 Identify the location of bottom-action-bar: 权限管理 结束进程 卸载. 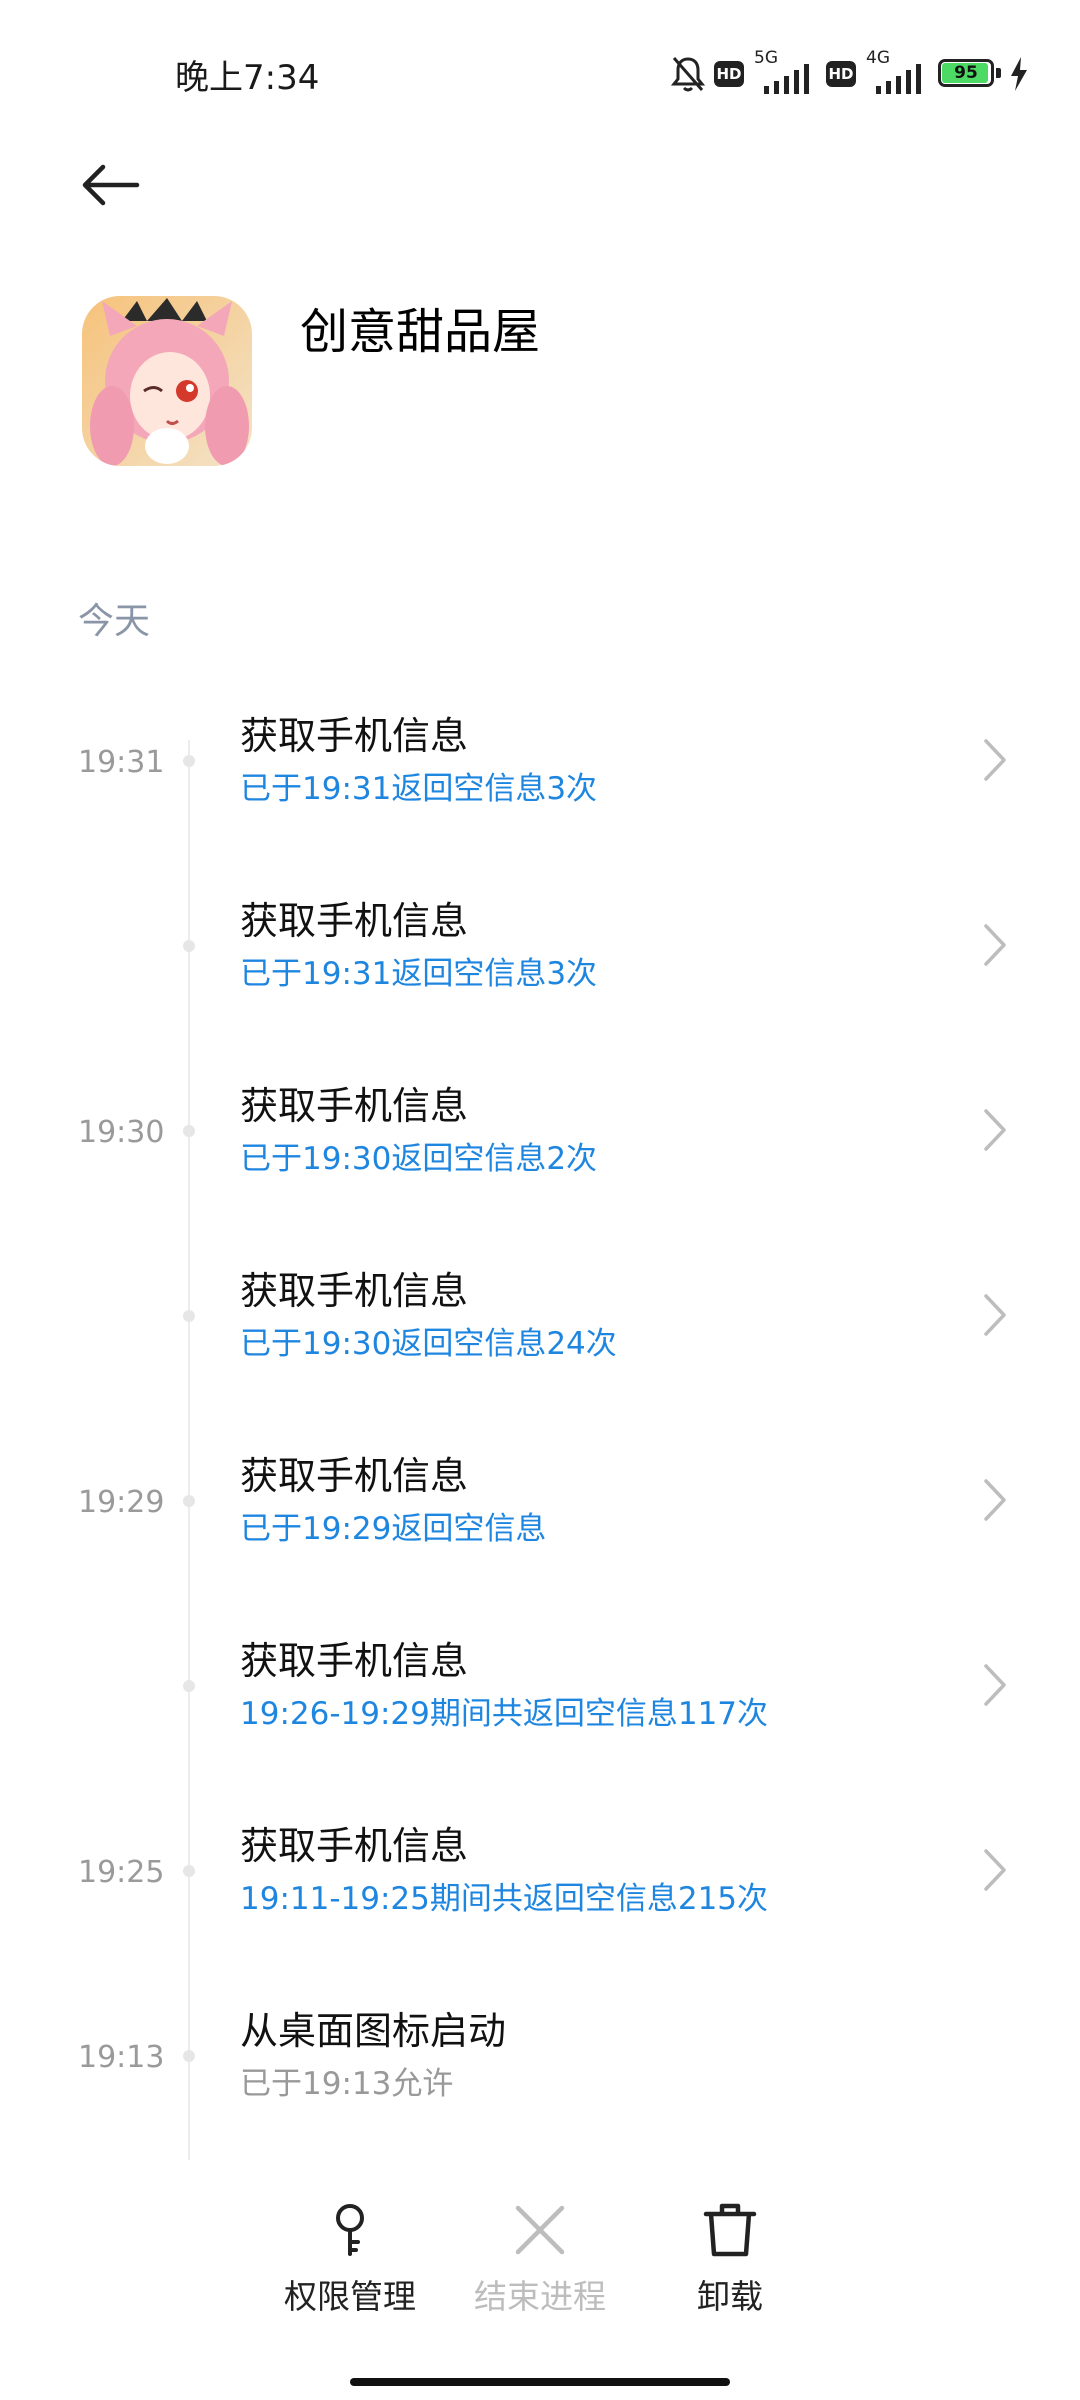
(540, 2255).